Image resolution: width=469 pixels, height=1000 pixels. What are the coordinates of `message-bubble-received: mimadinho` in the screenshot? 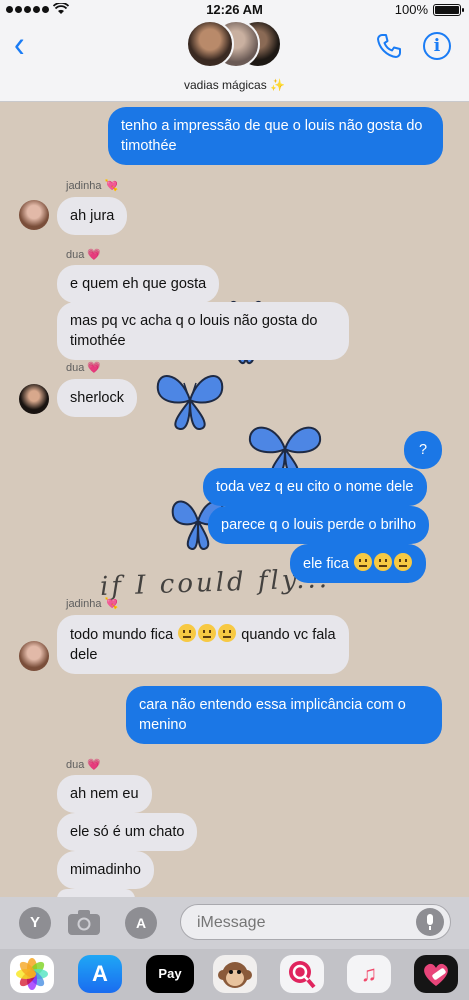 It's located at (105, 870).